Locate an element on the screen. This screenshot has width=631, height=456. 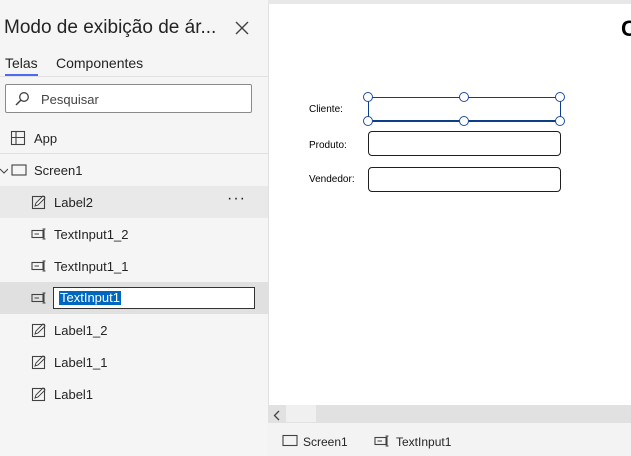
cliente-label: Cliente: is located at coordinates (326, 109).